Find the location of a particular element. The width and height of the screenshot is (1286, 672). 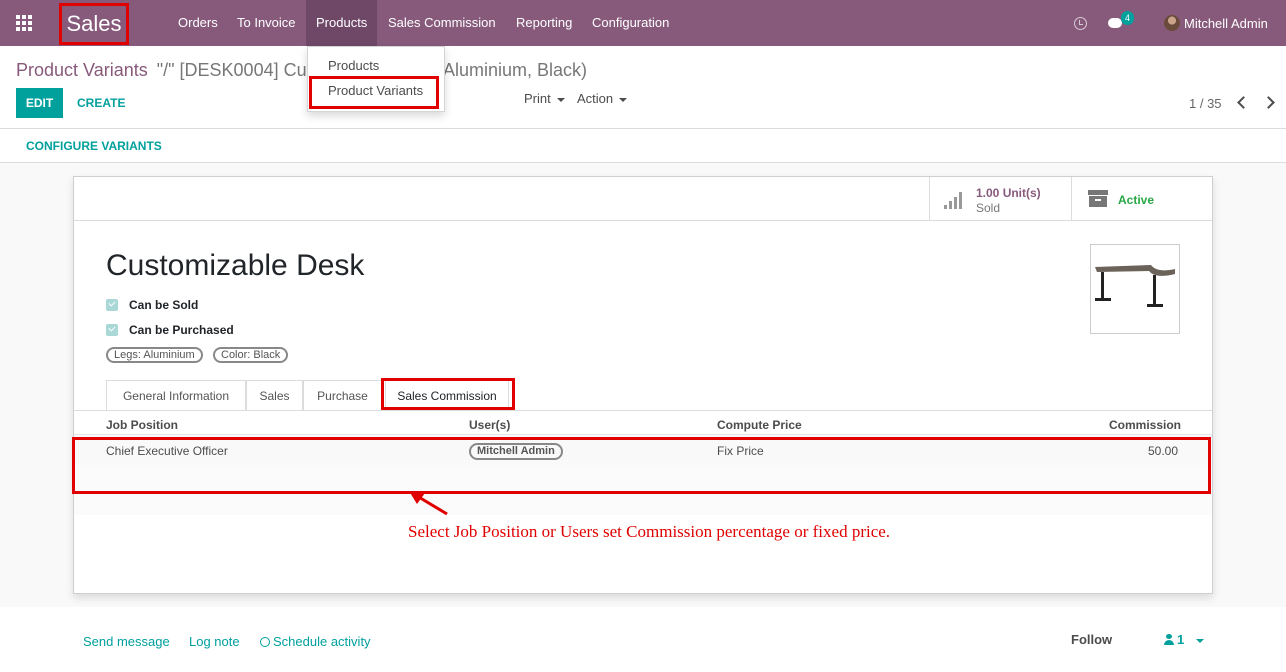

action-label: Action is located at coordinates (595, 98).